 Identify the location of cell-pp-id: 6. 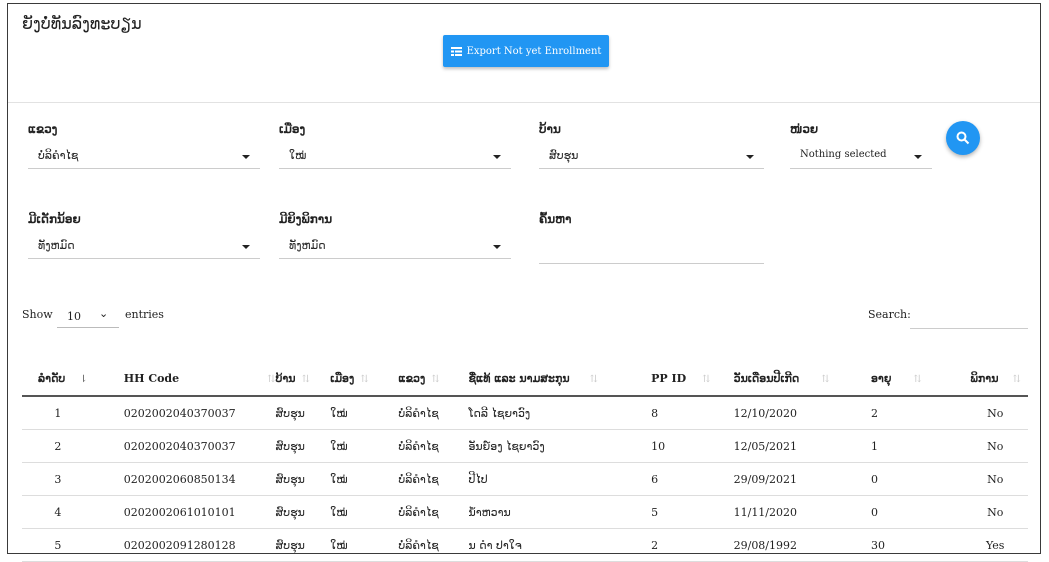
(692, 479).